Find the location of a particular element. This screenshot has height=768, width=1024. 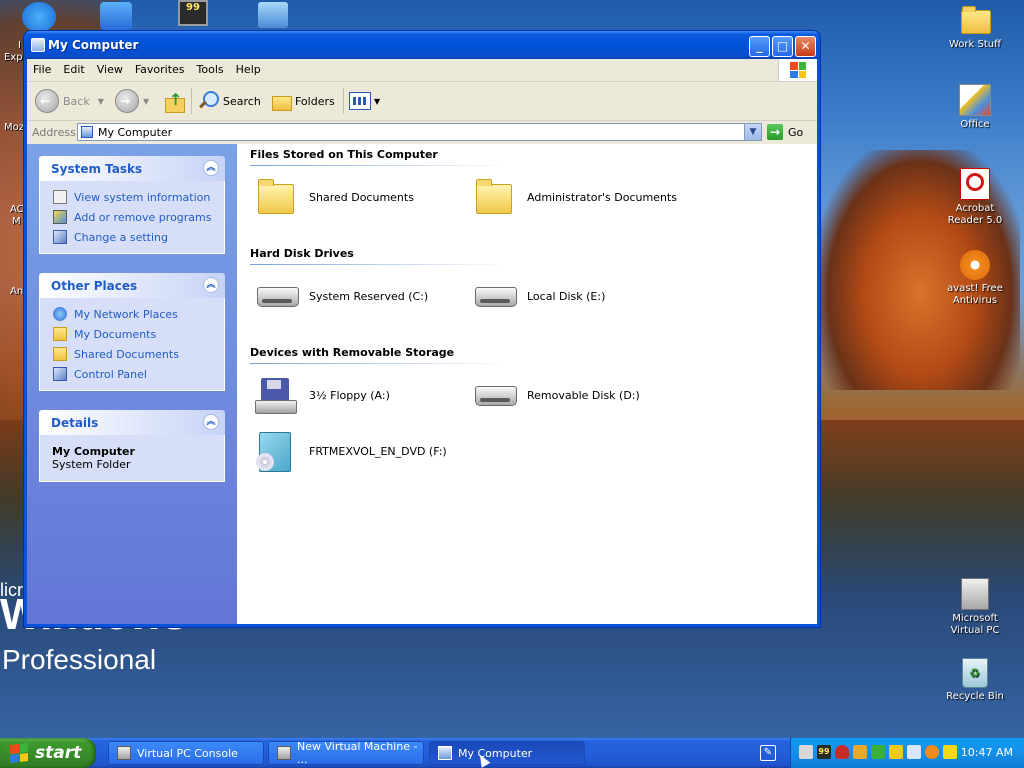

forward-arrow-icon: → is located at coordinates (127, 101).